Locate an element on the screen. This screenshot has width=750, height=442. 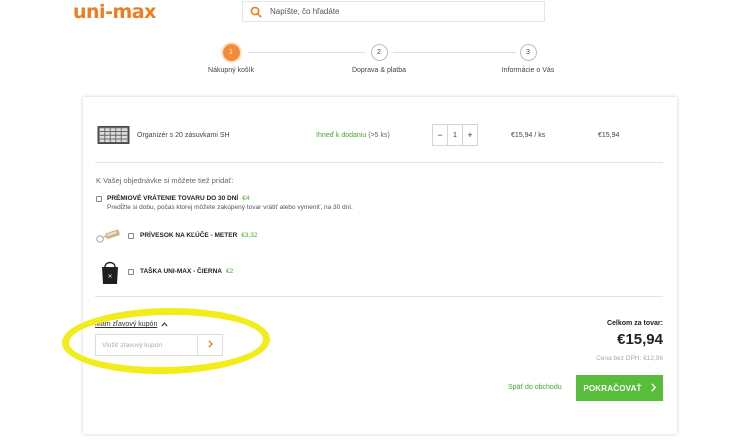
coupon-input is located at coordinates (146, 345).